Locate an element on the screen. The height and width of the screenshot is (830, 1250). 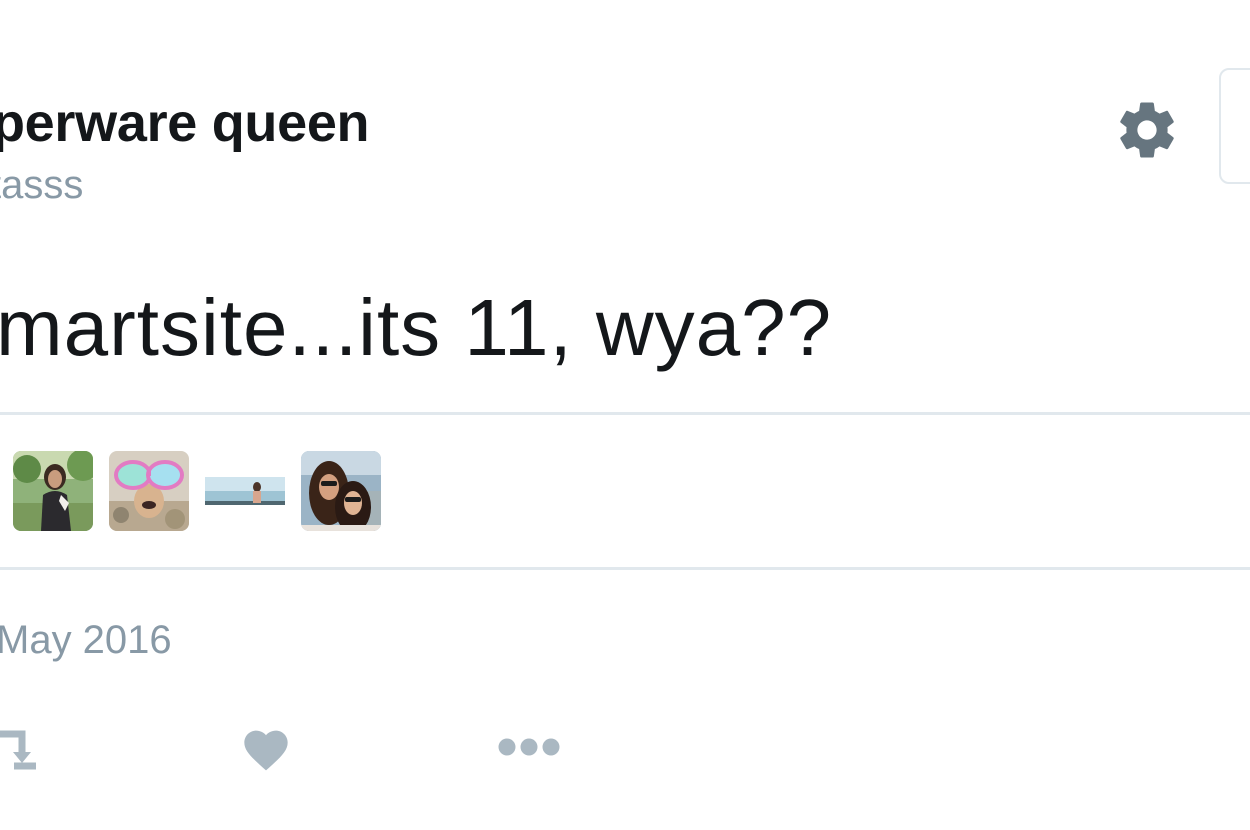
follow-button is located at coordinates (1234, 126).